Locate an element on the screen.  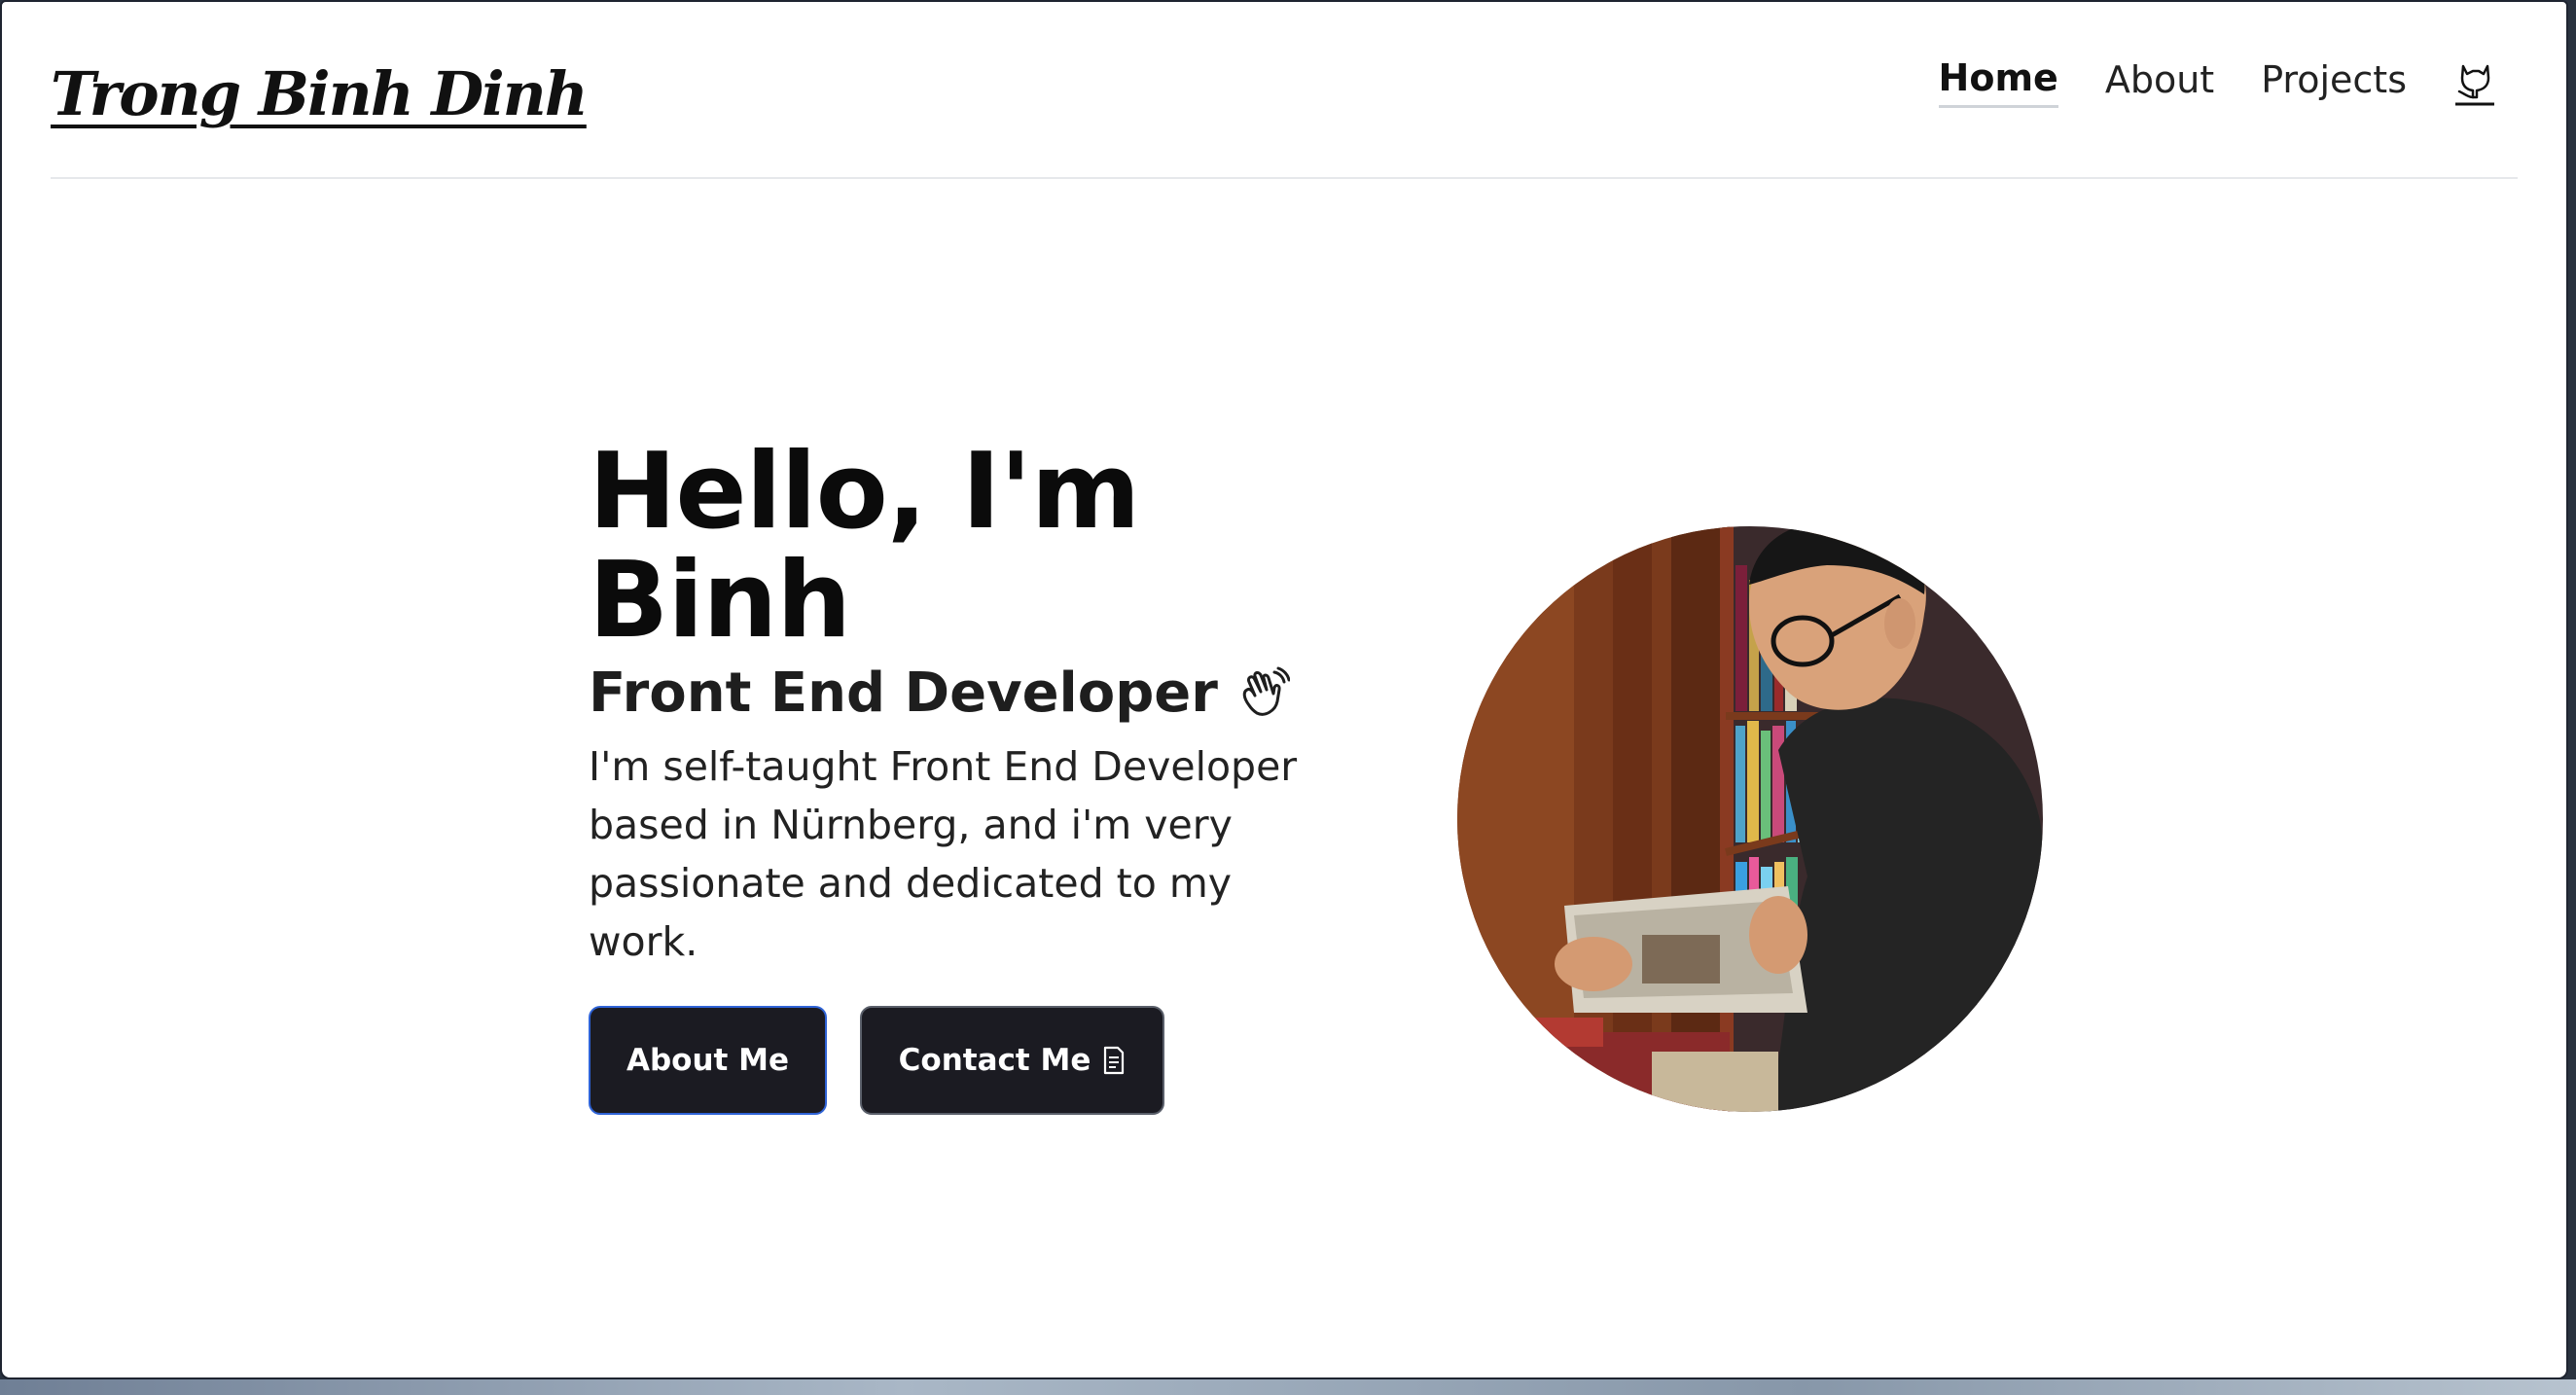
contact-me-label: Contact Me is located at coordinates (994, 1060).